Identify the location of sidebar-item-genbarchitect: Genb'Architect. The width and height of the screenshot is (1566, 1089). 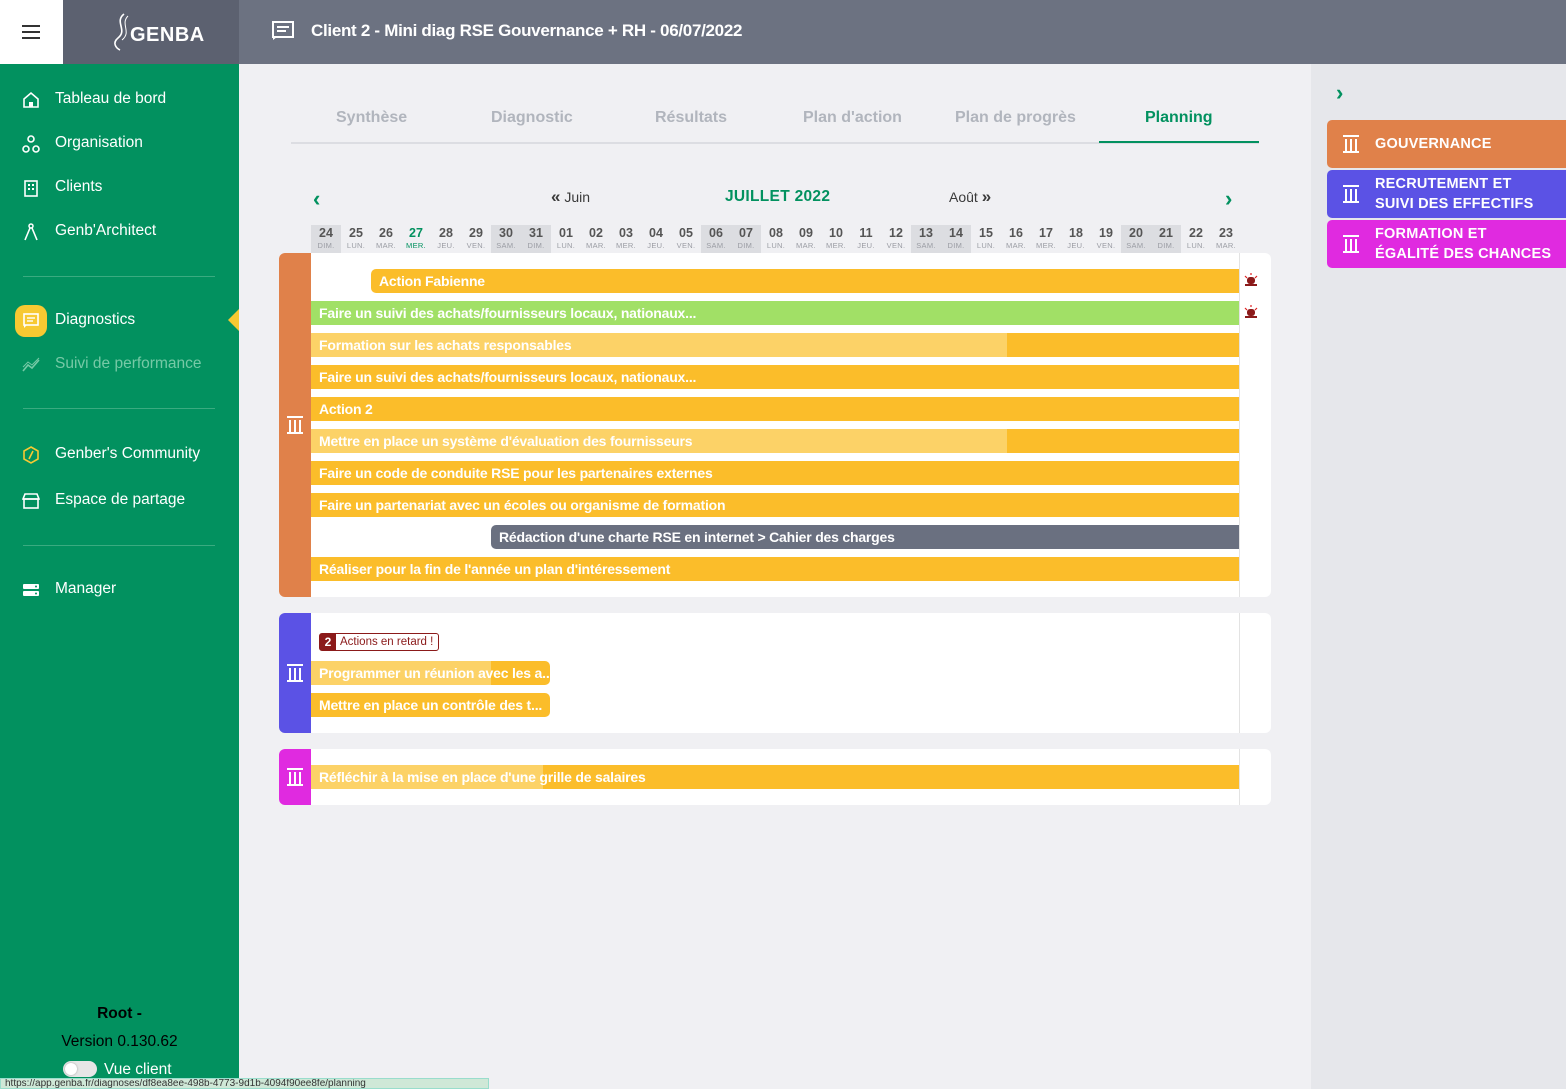
(119, 231).